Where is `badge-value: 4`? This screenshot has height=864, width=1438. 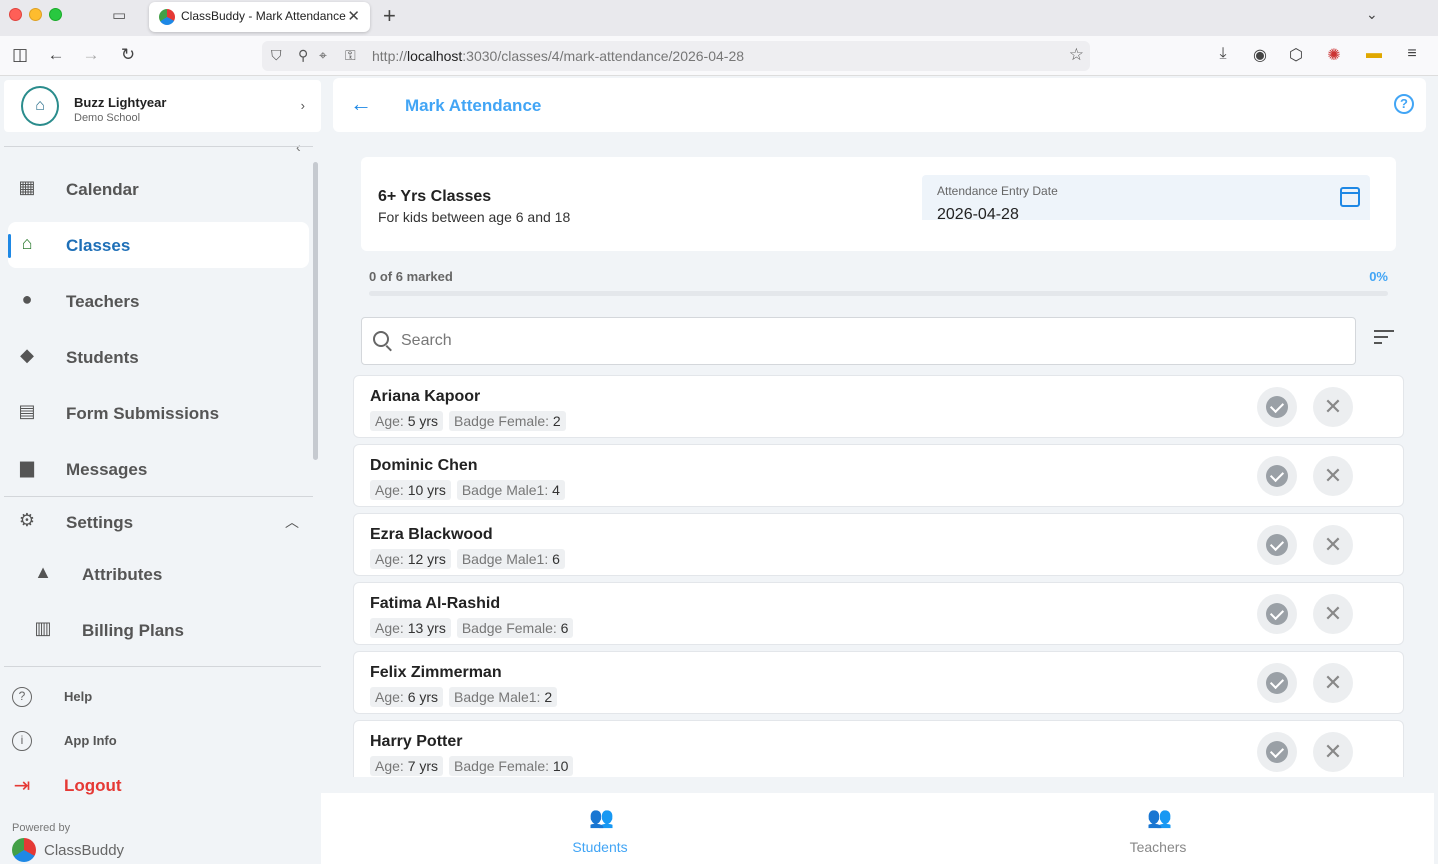
badge-value: 4 is located at coordinates (556, 490).